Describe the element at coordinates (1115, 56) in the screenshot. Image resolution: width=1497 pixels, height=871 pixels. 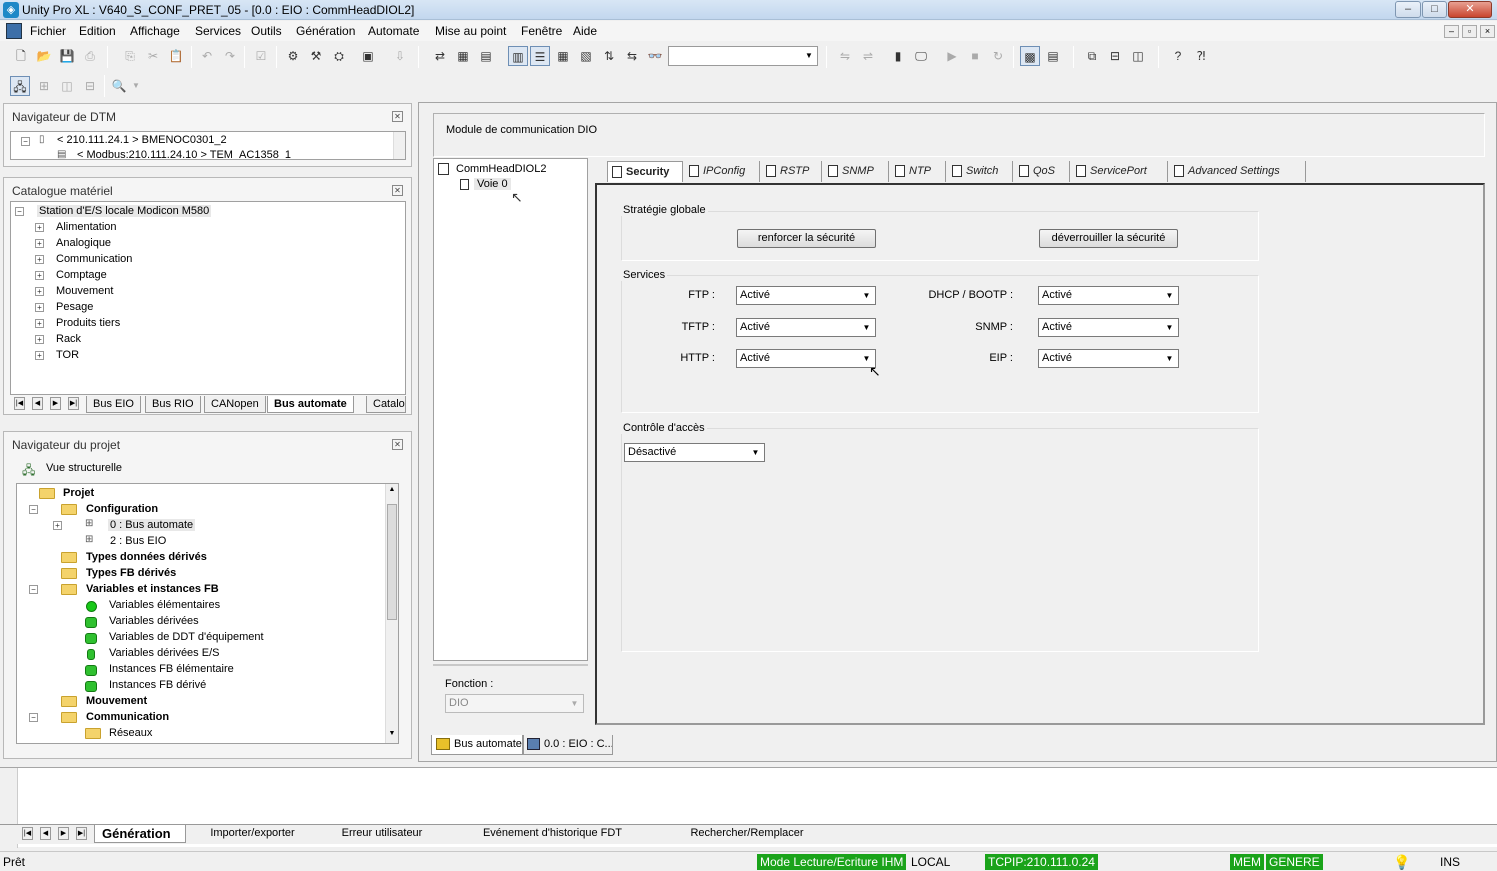
I see `tile-horizontal-icon: ⊟` at that location.